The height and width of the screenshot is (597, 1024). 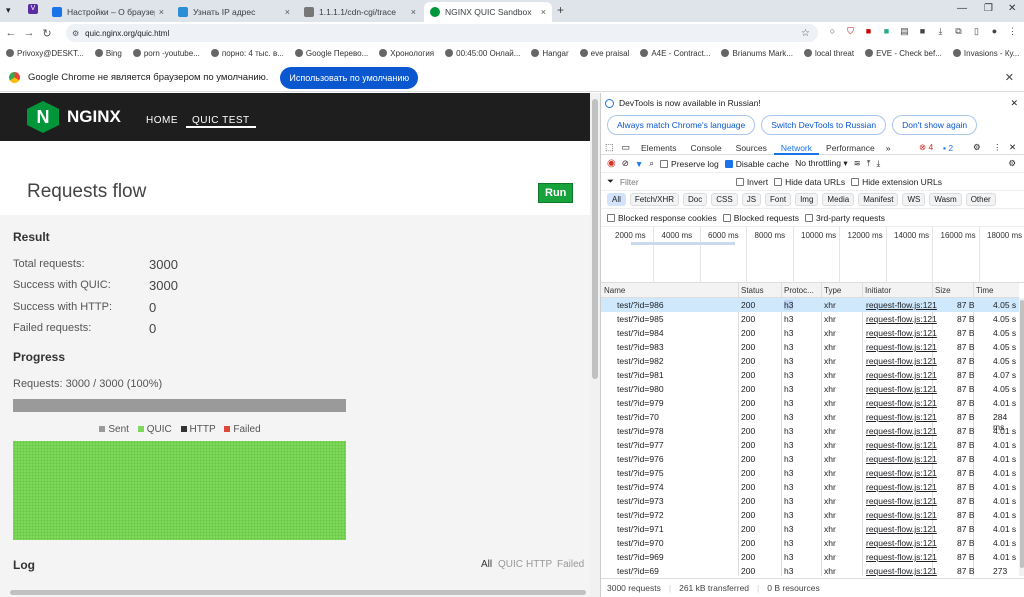 What do you see at coordinates (162, 120) in the screenshot?
I see `nav-home: HOME` at bounding box center [162, 120].